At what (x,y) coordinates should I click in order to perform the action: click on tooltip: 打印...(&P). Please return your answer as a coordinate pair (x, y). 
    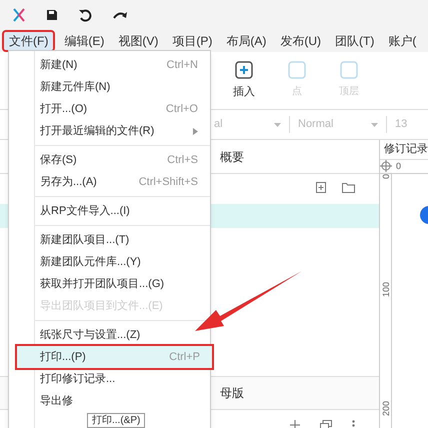
    Looking at the image, I should click on (116, 420).